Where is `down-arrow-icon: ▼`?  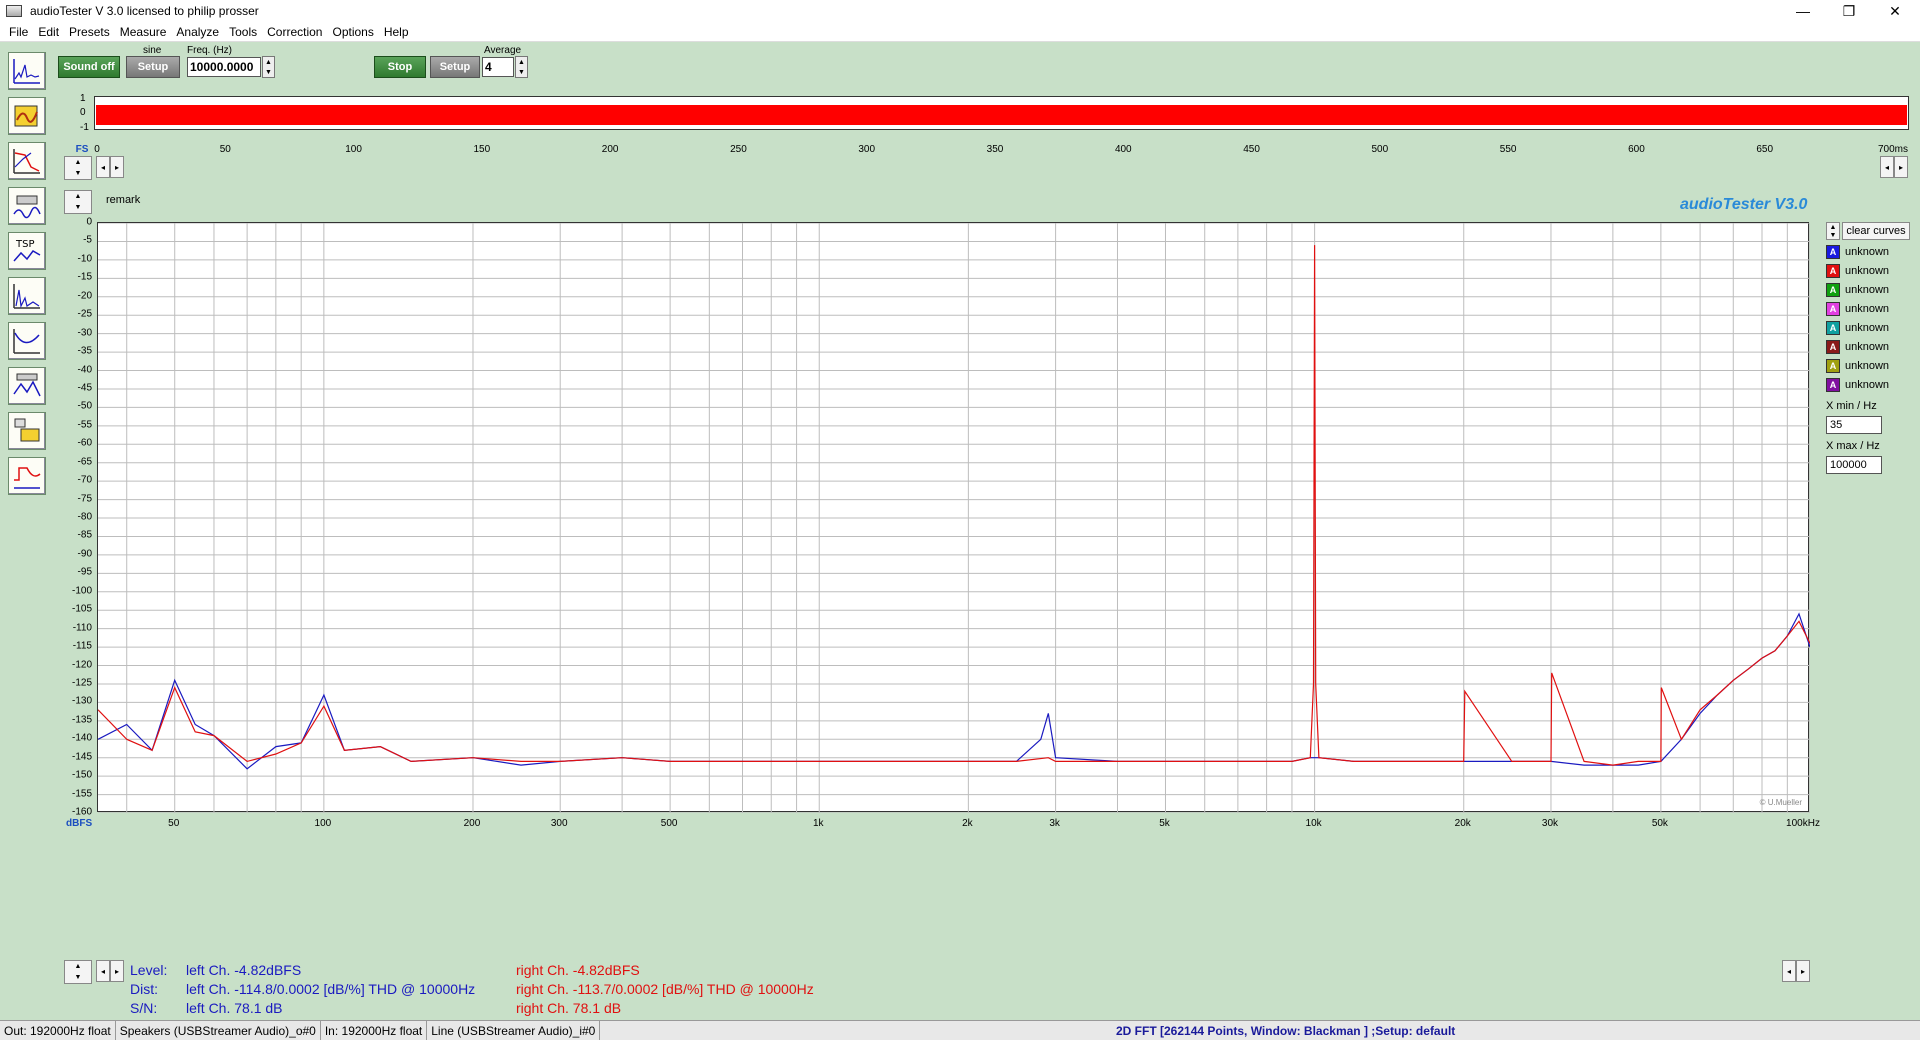 down-arrow-icon: ▼ is located at coordinates (78, 977).